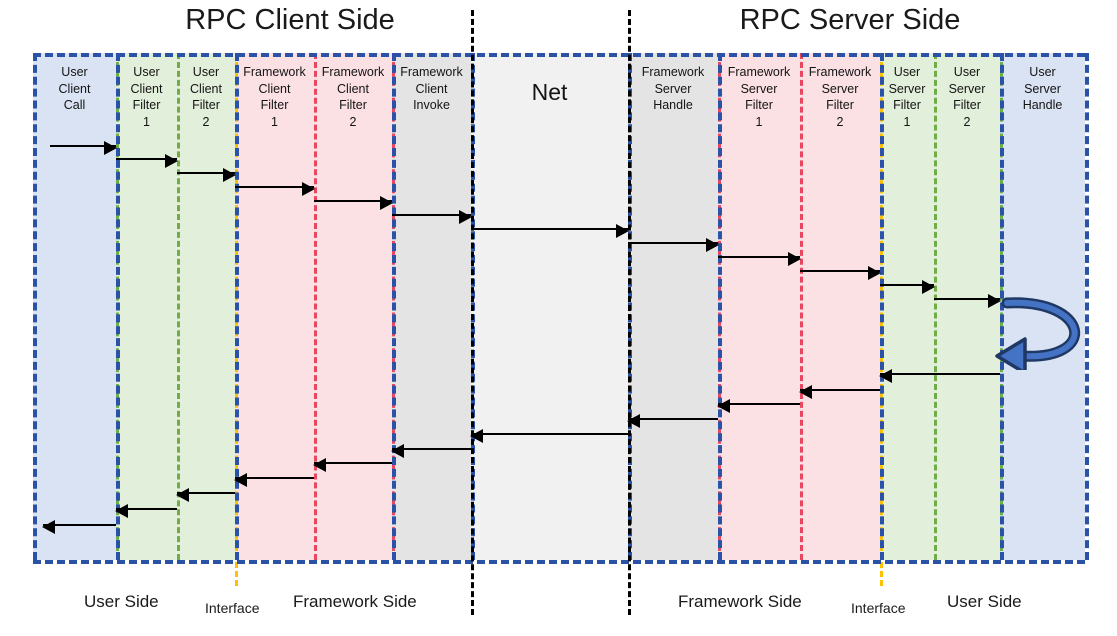 This screenshot has width=1117, height=636. What do you see at coordinates (673, 306) in the screenshot?
I see `lane-framework-server-handle: Framework Server Handle` at bounding box center [673, 306].